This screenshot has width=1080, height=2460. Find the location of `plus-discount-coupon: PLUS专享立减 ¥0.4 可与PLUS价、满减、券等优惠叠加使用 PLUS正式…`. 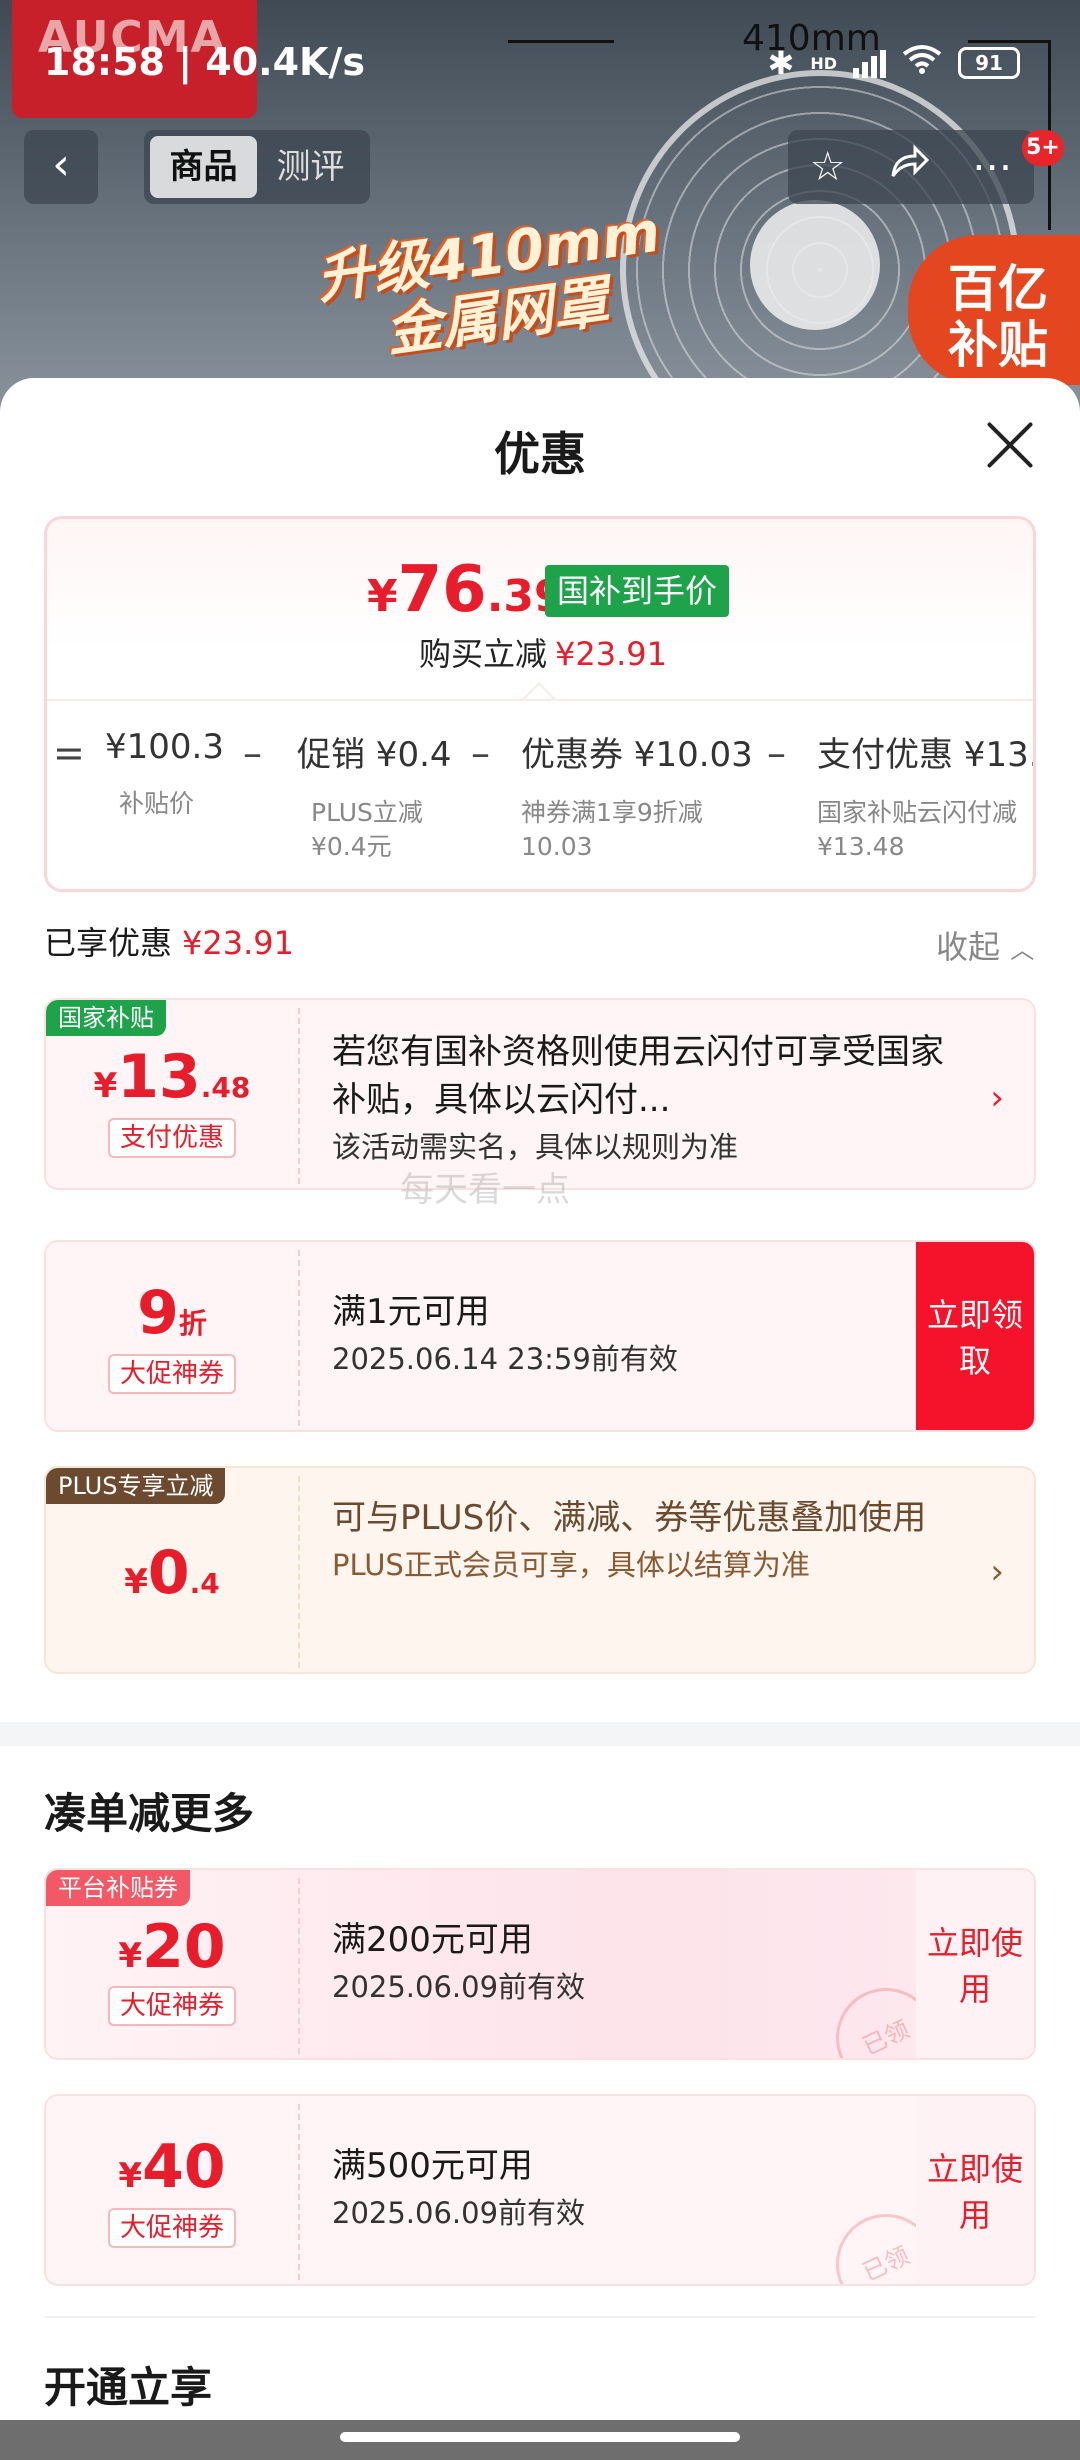

plus-discount-coupon: PLUS专享立减 ¥0.4 可与PLUS价、满减、券等优惠叠加使用 PLUS正式… is located at coordinates (540, 1570).